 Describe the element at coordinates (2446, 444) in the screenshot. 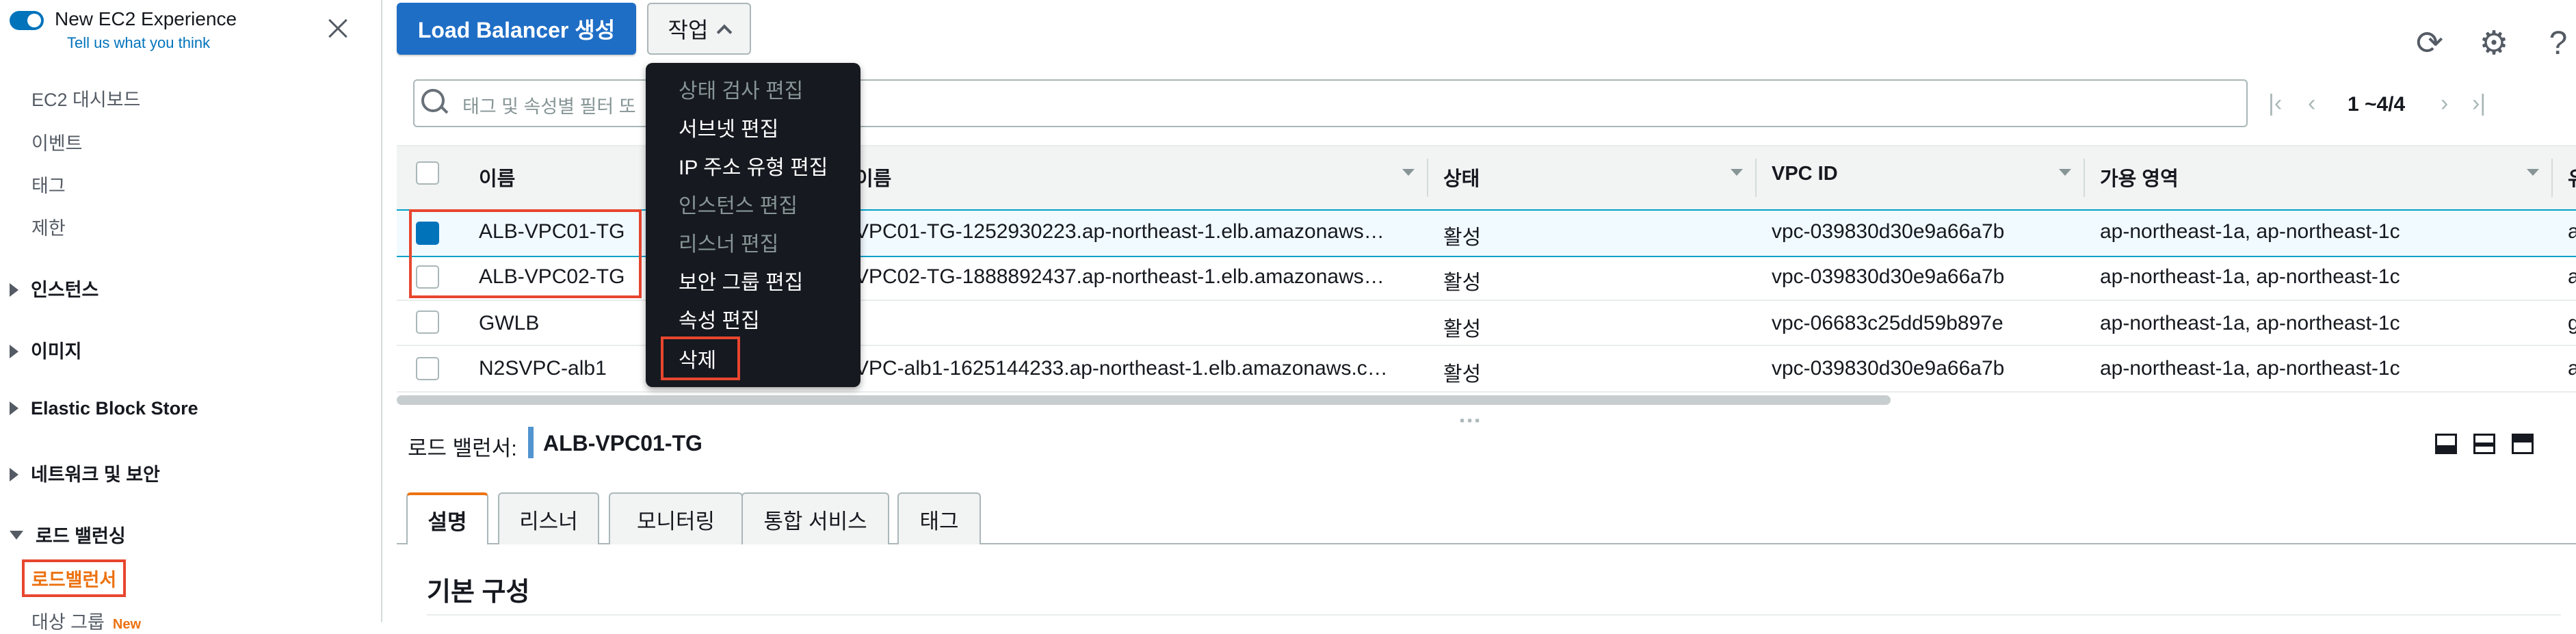

I see `layout-bottom-icon` at that location.